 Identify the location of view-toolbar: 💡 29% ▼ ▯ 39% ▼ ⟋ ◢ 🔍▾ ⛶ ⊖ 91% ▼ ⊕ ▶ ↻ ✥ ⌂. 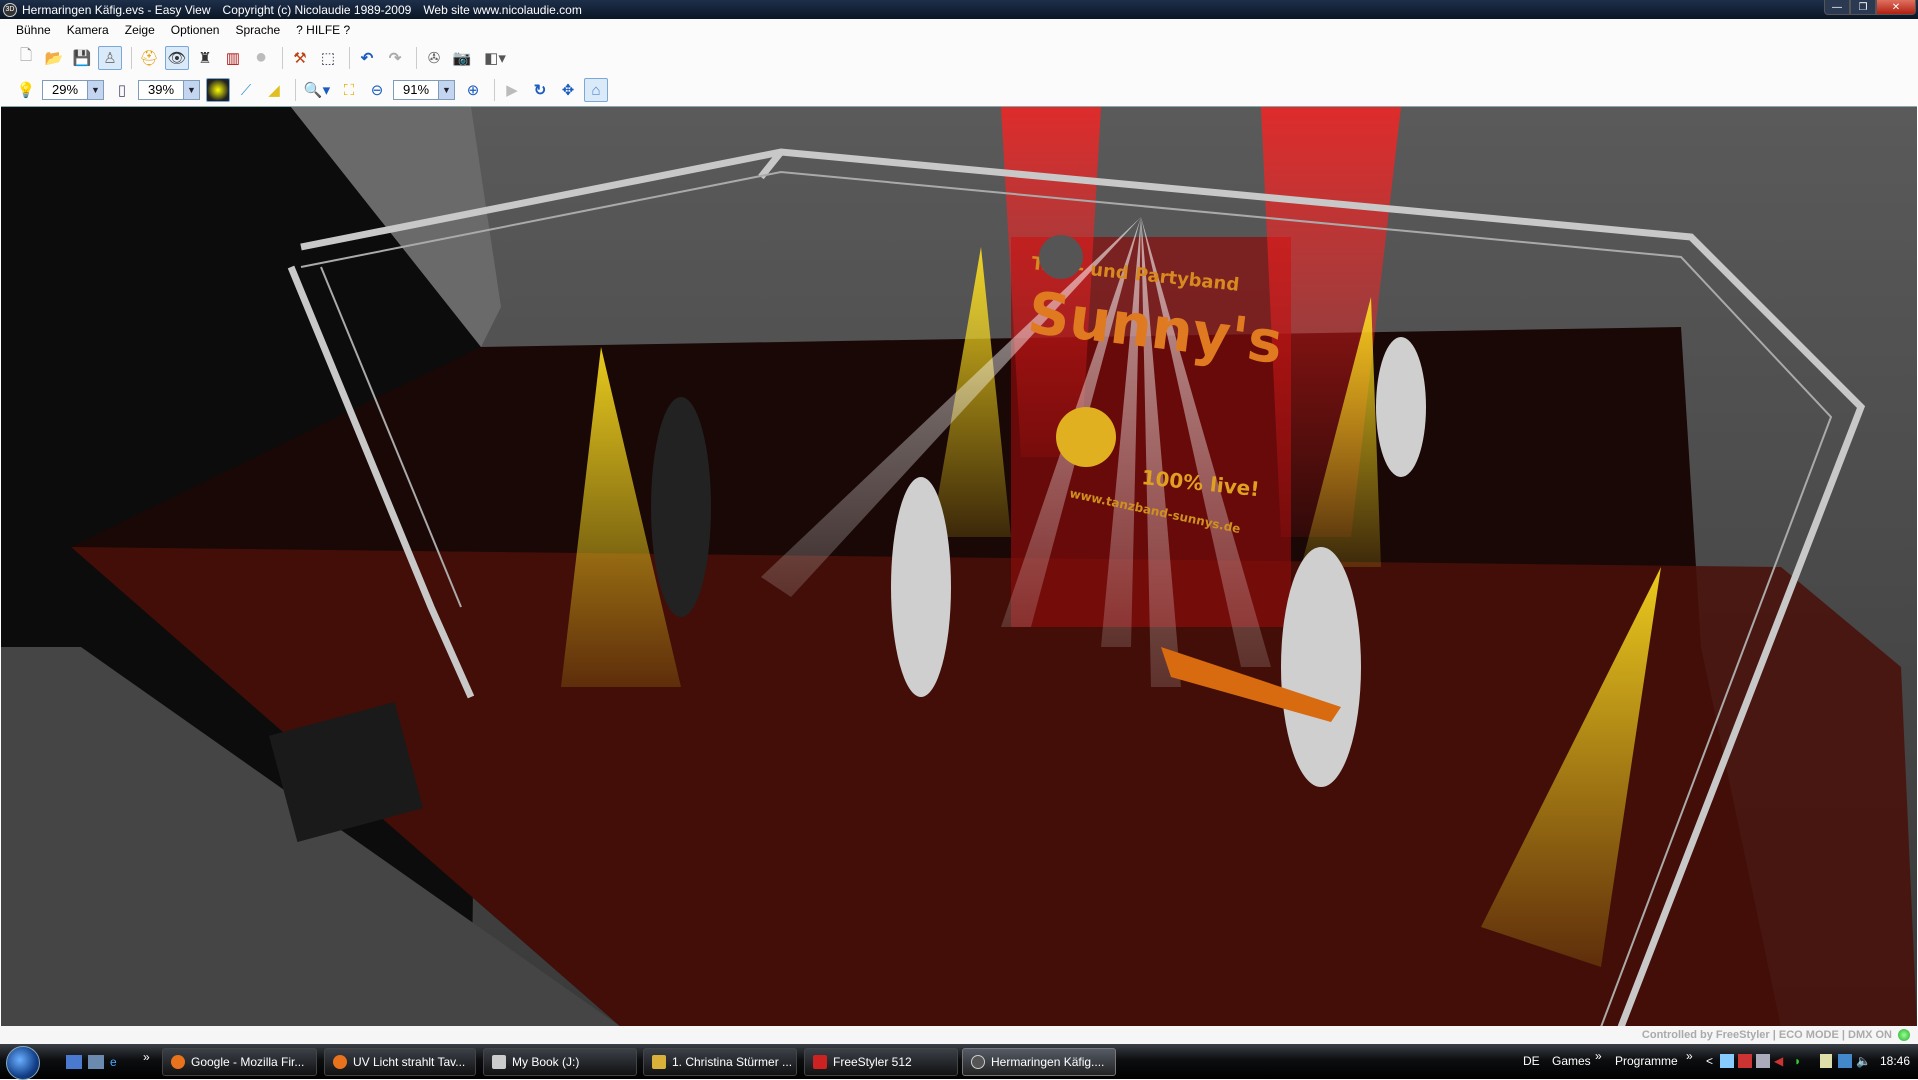
(959, 90).